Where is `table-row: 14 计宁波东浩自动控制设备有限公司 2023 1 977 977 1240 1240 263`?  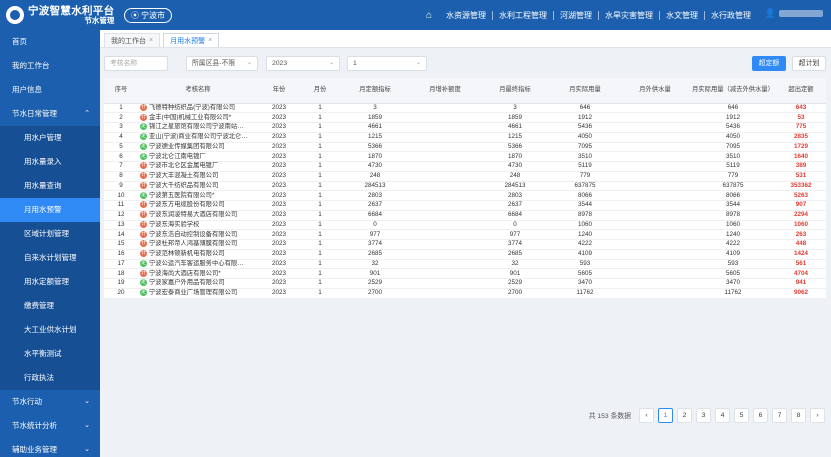 table-row: 14 计宁波东浩自动控制设备有限公司 2023 1 977 977 1240 1240 263 is located at coordinates (465, 234).